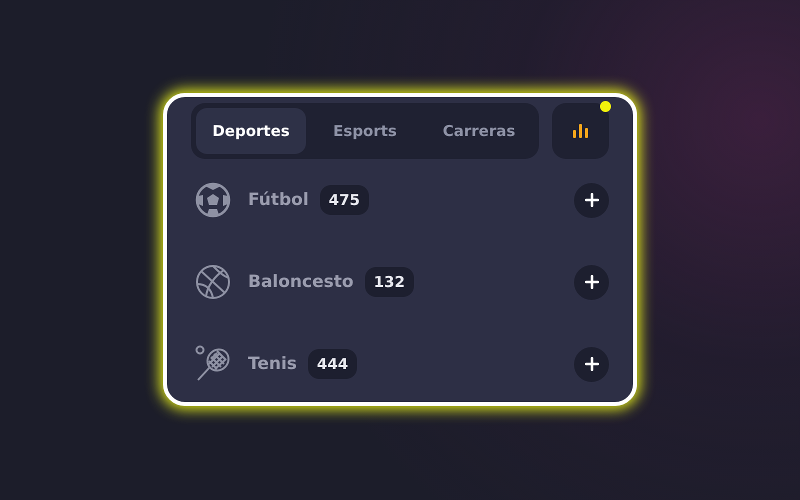  What do you see at coordinates (251, 131) in the screenshot?
I see `tab: Deportes` at bounding box center [251, 131].